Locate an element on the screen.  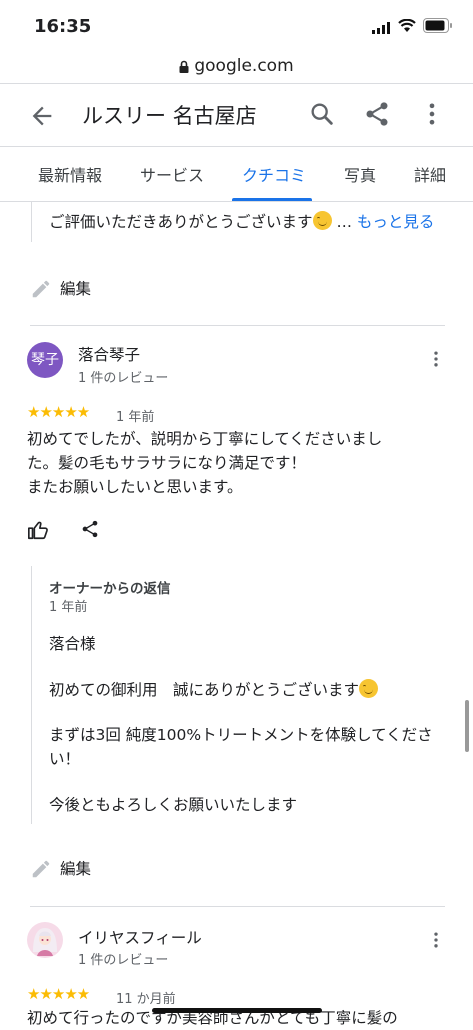
reviewer-name: 落合琴子 is located at coordinates (109, 354).